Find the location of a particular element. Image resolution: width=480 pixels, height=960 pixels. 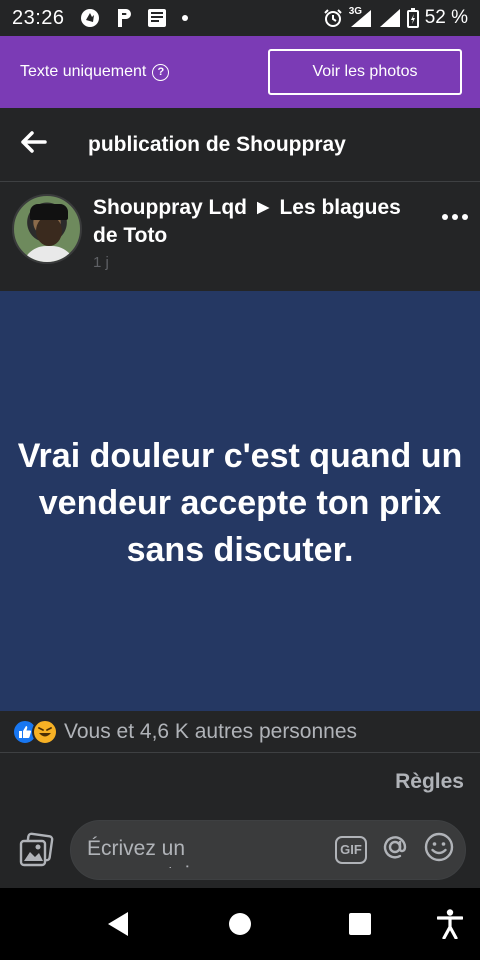

post-author: Shouppray Lqd ► Les blagues de Toto is located at coordinates (258, 222).